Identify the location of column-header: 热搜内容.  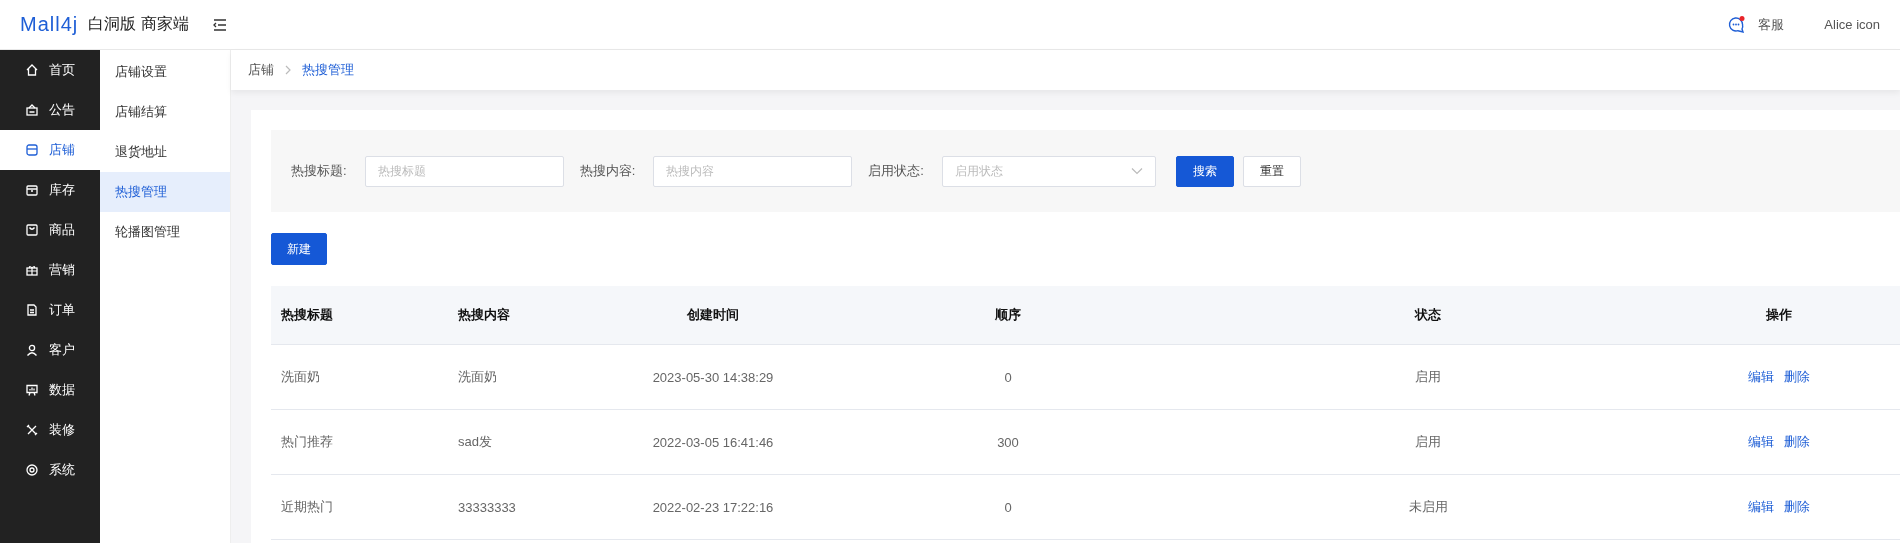
(528, 315).